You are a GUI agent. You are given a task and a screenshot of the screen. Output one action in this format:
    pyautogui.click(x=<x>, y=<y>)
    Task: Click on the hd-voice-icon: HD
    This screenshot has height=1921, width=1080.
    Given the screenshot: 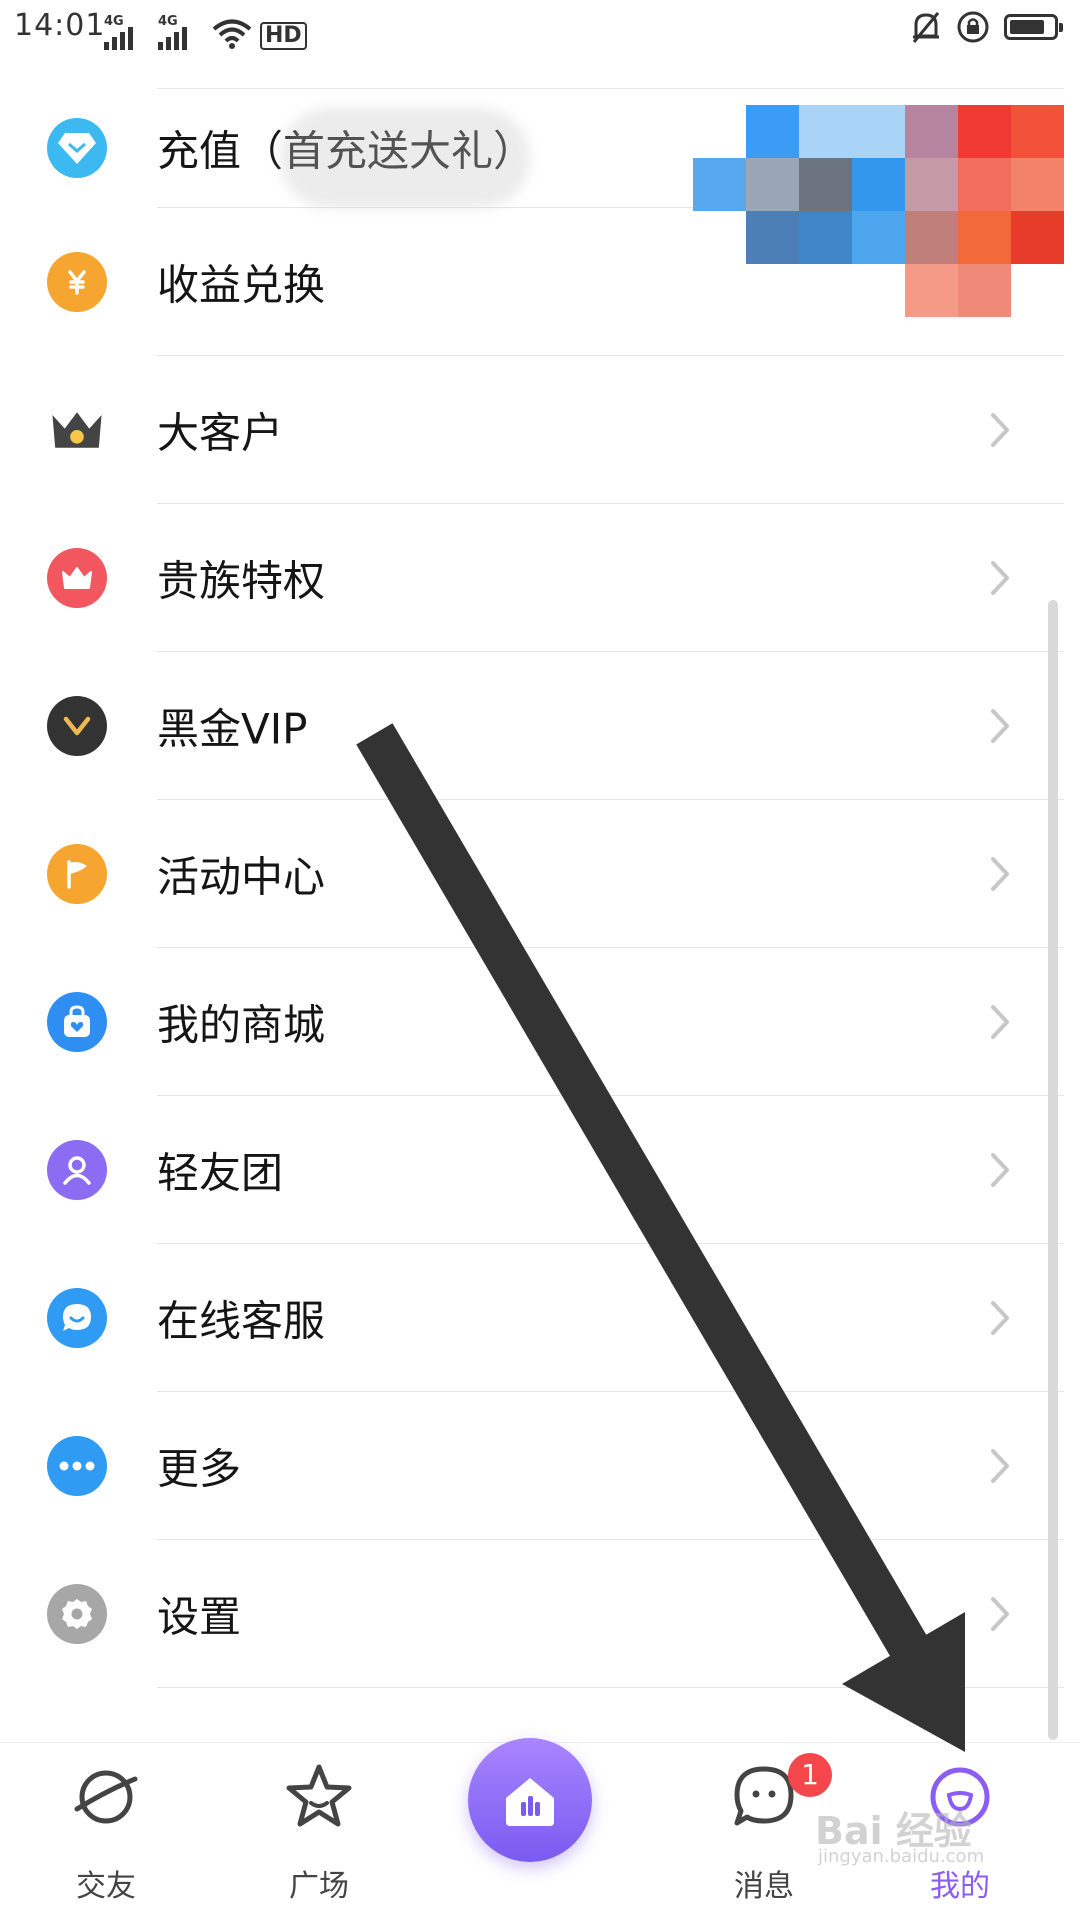 What is the action you would take?
    pyautogui.click(x=283, y=36)
    